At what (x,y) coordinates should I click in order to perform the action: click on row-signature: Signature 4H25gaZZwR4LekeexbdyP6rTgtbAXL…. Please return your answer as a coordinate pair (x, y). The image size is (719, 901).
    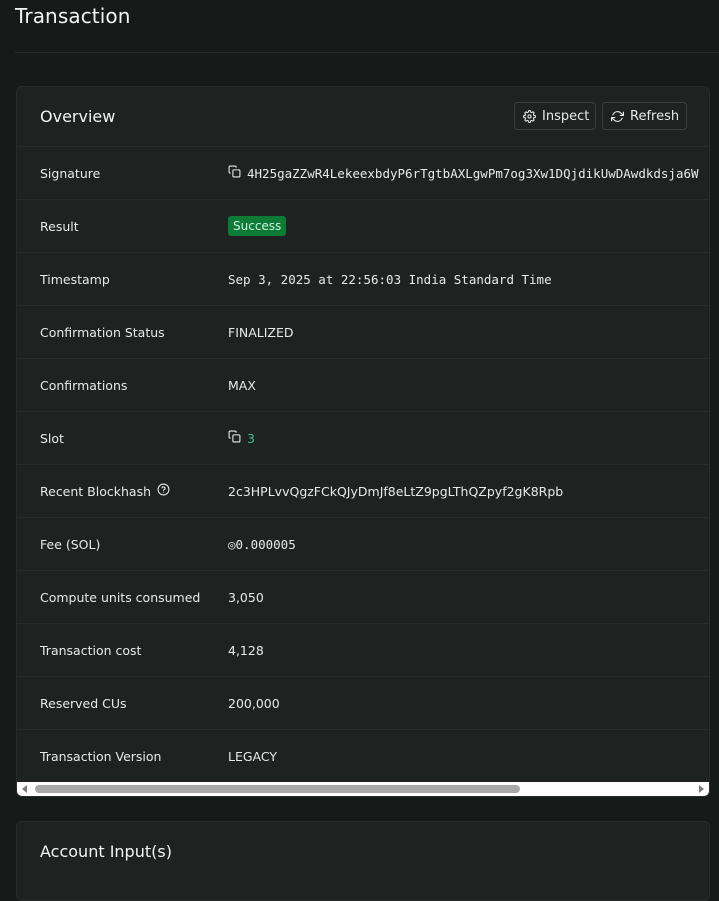
    Looking at the image, I should click on (363, 173).